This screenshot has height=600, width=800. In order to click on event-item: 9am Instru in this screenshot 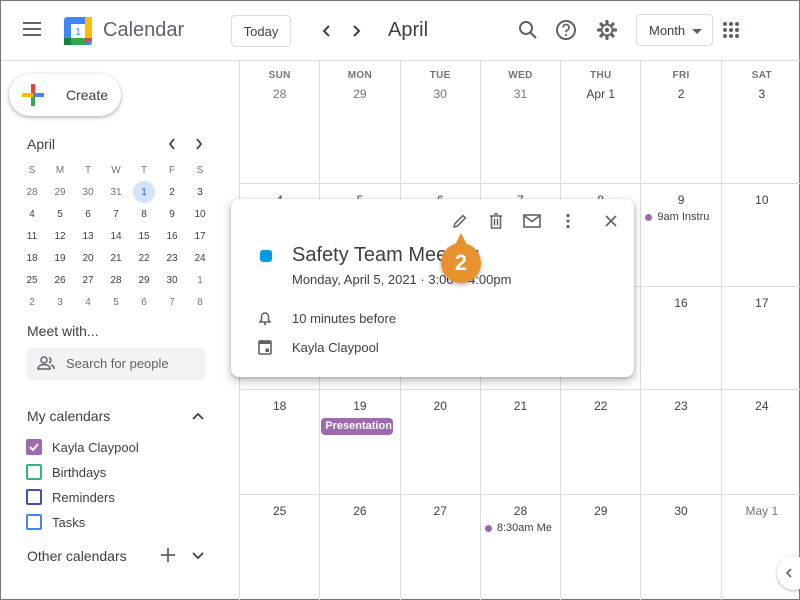, I will do `click(681, 217)`.